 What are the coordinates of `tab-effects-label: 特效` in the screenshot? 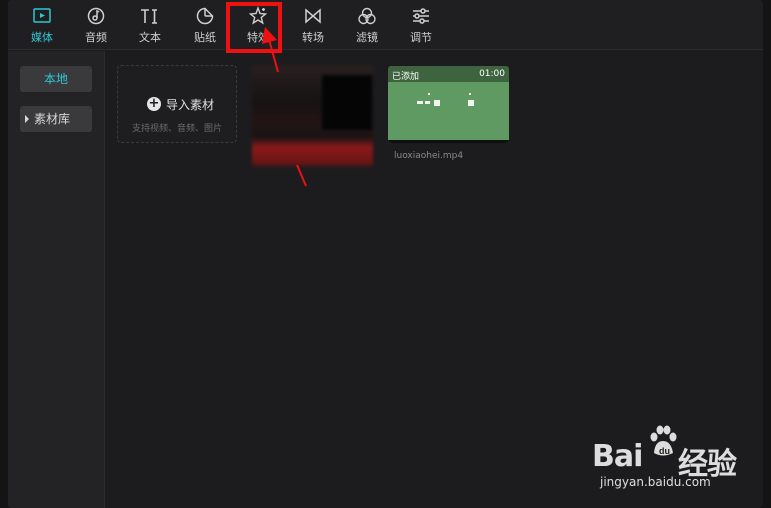 It's located at (258, 37).